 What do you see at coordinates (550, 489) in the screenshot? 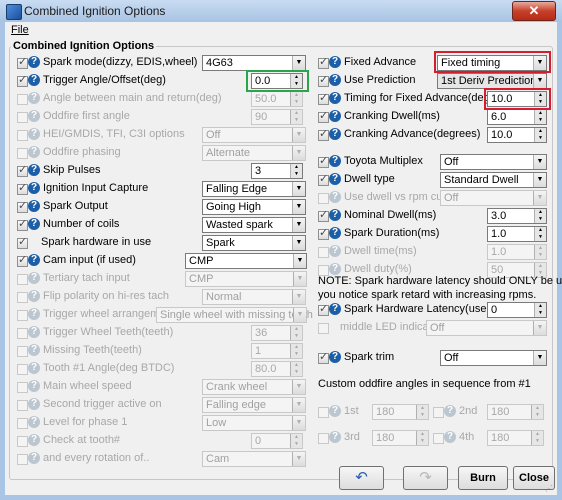
I see `resize-grip: ⋰` at bounding box center [550, 489].